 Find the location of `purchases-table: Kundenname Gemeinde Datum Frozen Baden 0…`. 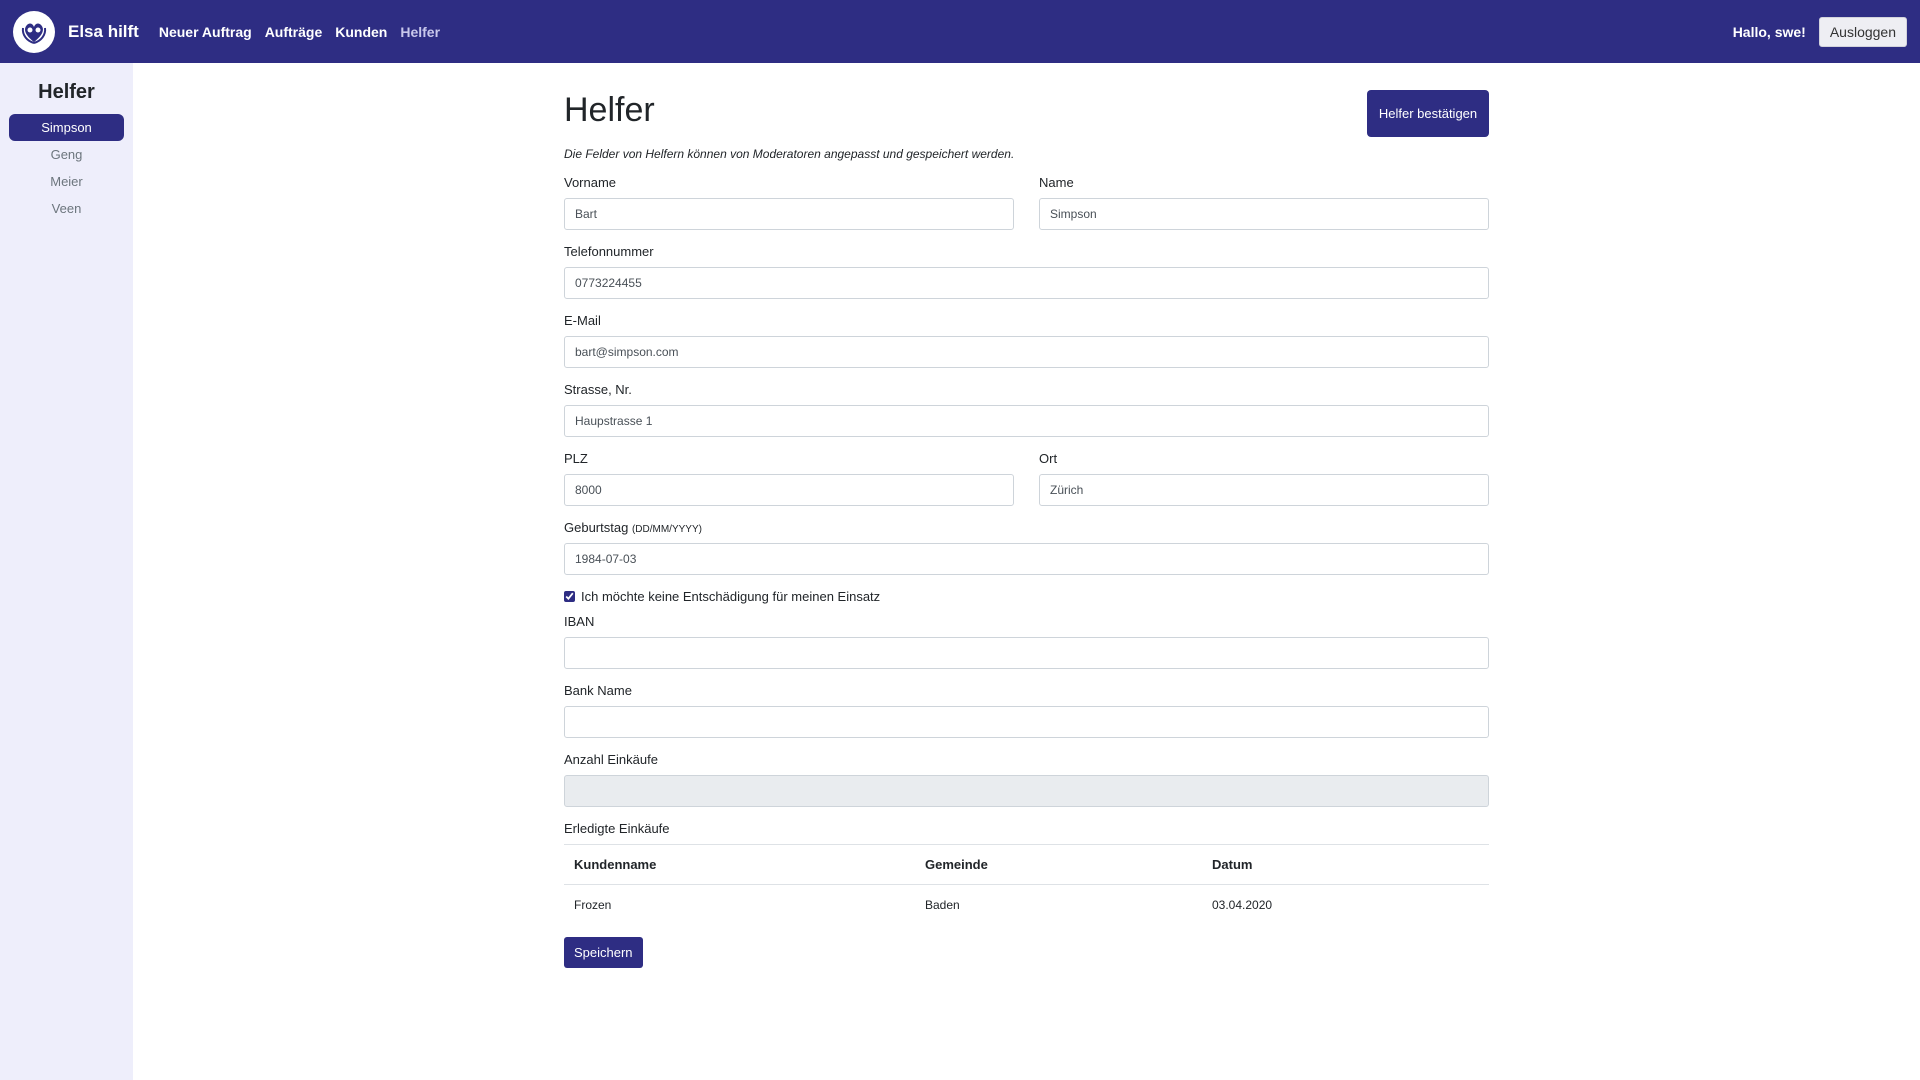

purchases-table: Kundenname Gemeinde Datum Frozen Baden 0… is located at coordinates (1026, 884).